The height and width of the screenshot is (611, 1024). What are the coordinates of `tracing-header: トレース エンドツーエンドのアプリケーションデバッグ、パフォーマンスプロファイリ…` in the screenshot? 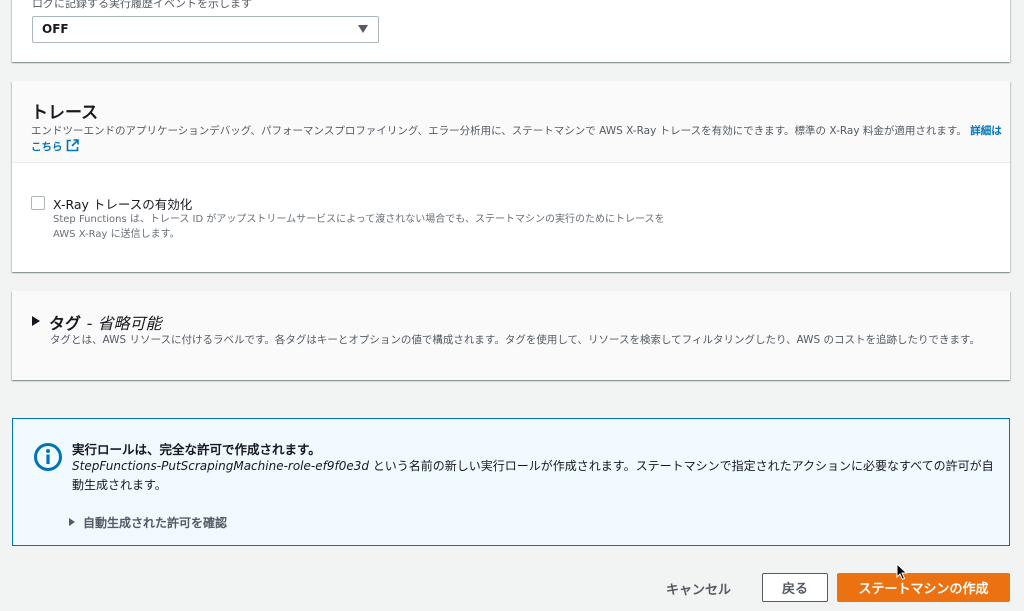 It's located at (511, 122).